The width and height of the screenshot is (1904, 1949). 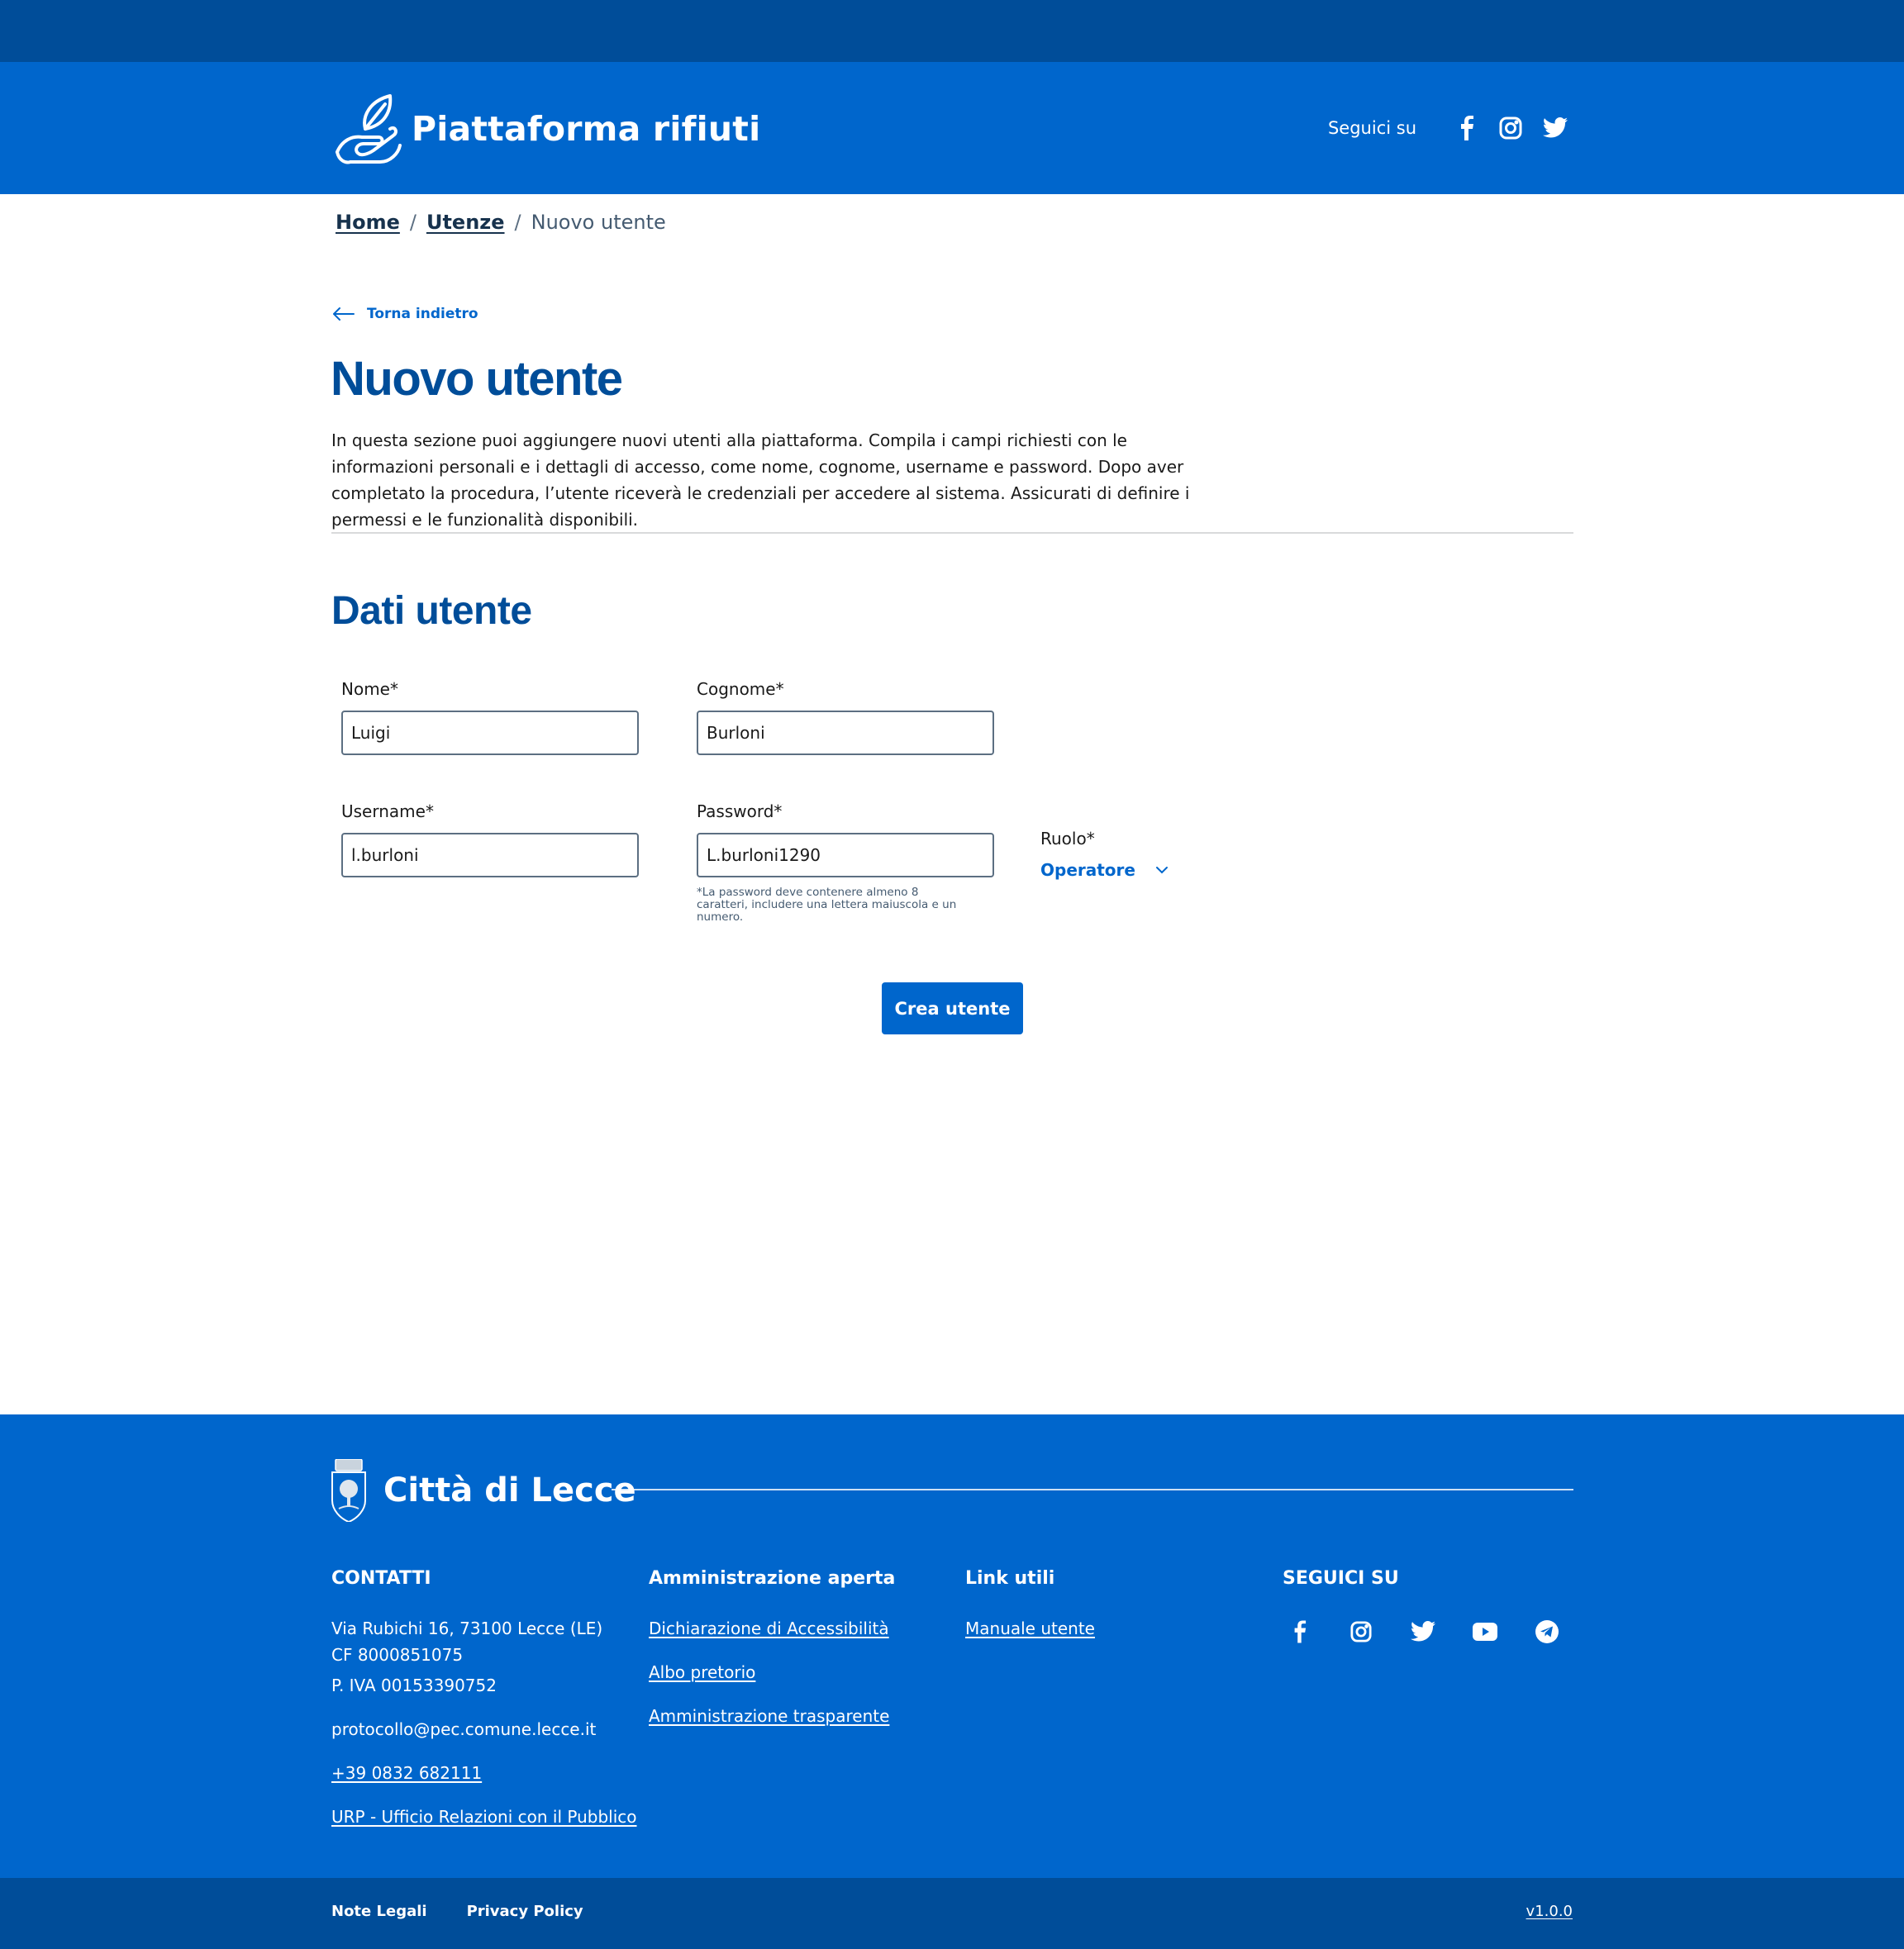 What do you see at coordinates (769, 1716) in the screenshot?
I see `transparency-link: Amministrazione trasparente` at bounding box center [769, 1716].